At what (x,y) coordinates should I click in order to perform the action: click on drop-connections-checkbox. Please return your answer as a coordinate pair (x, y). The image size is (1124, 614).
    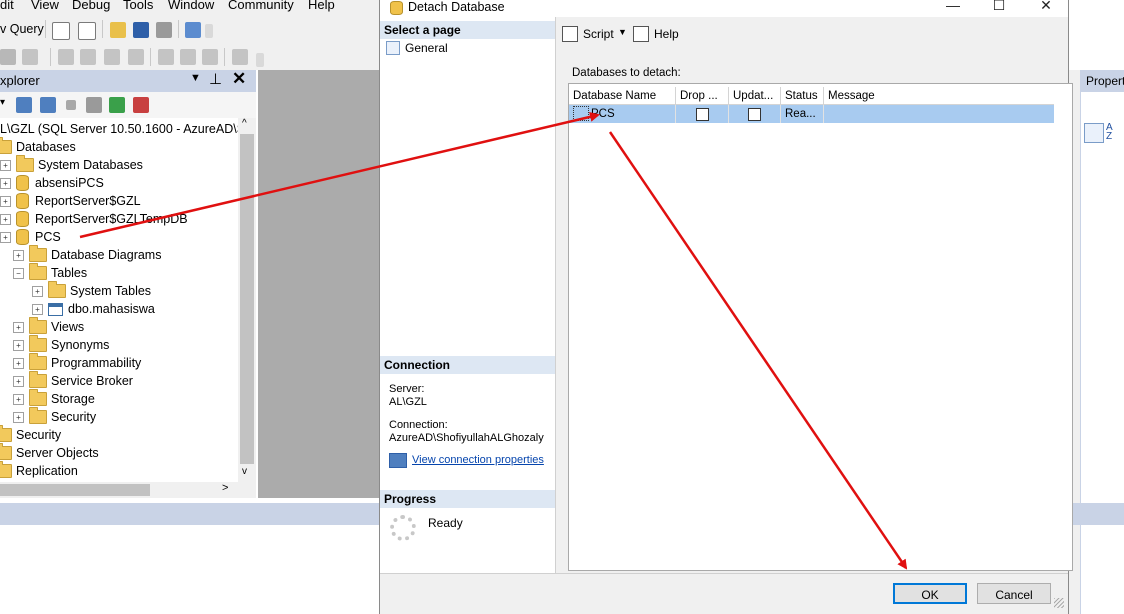
    Looking at the image, I should click on (702, 114).